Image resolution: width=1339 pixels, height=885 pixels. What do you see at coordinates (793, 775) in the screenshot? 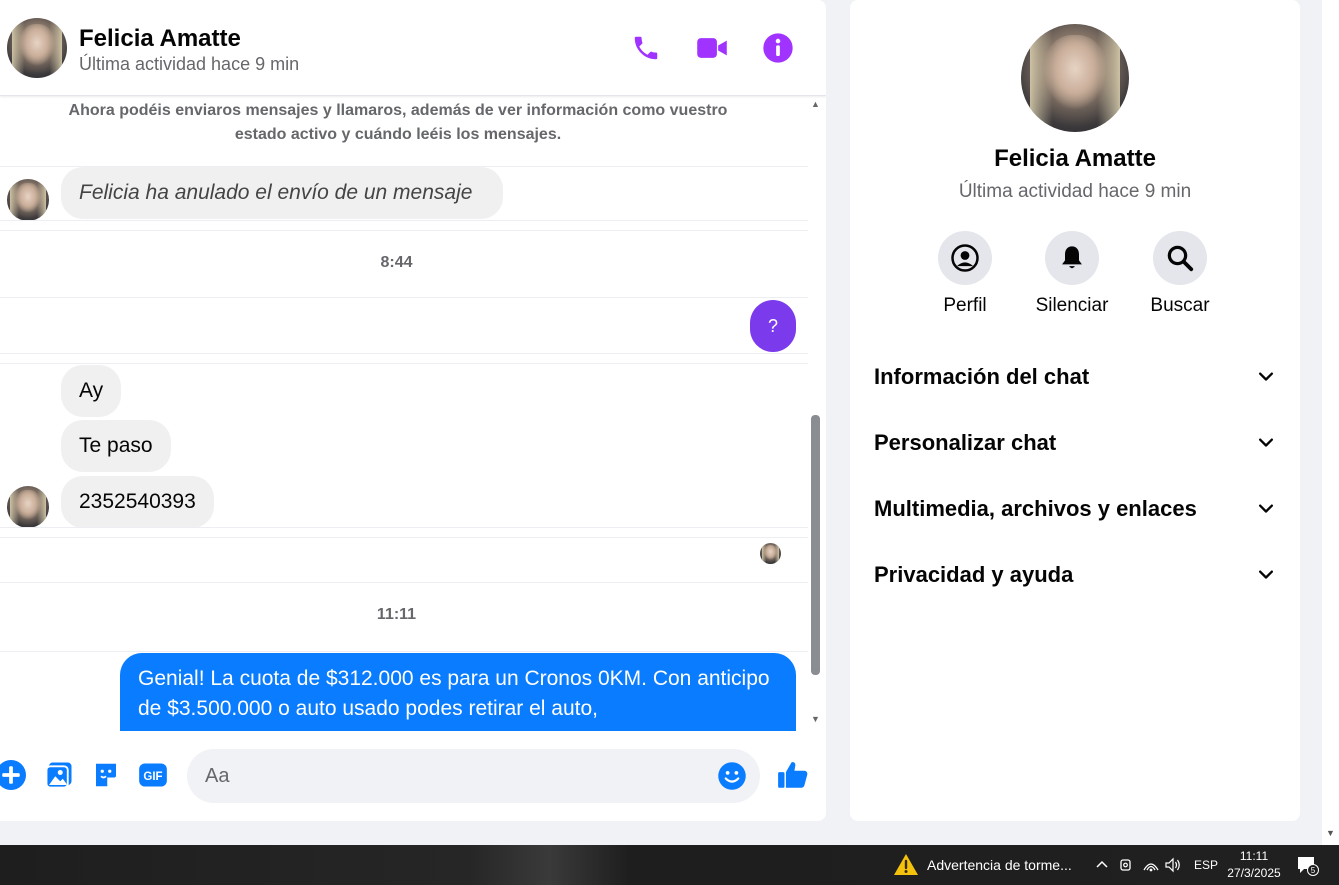
I see `thumbs-up-icon` at bounding box center [793, 775].